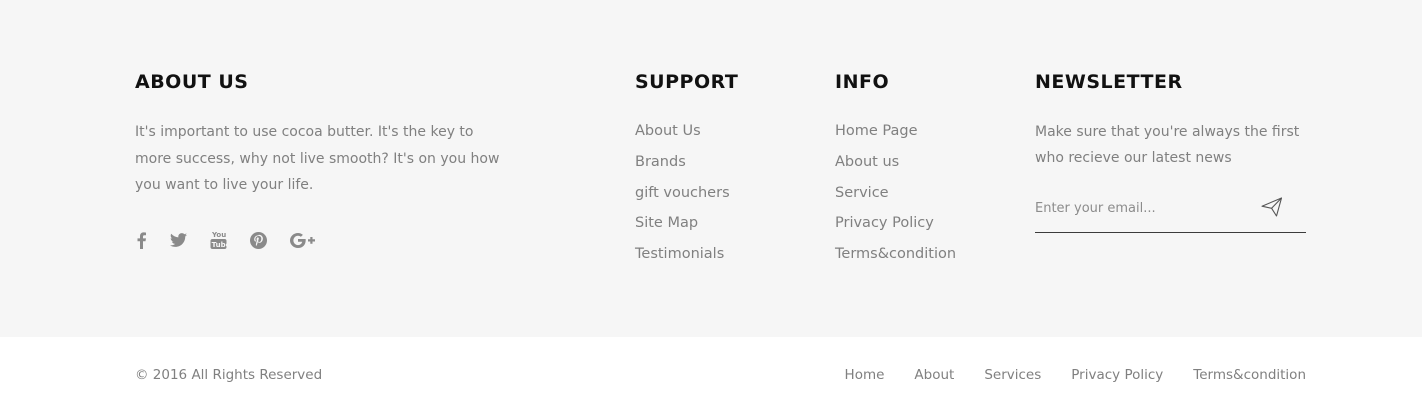 The height and width of the screenshot is (412, 1422). What do you see at coordinates (930, 260) in the screenshot?
I see `info-link-terms-condition: Terms&condition` at bounding box center [930, 260].